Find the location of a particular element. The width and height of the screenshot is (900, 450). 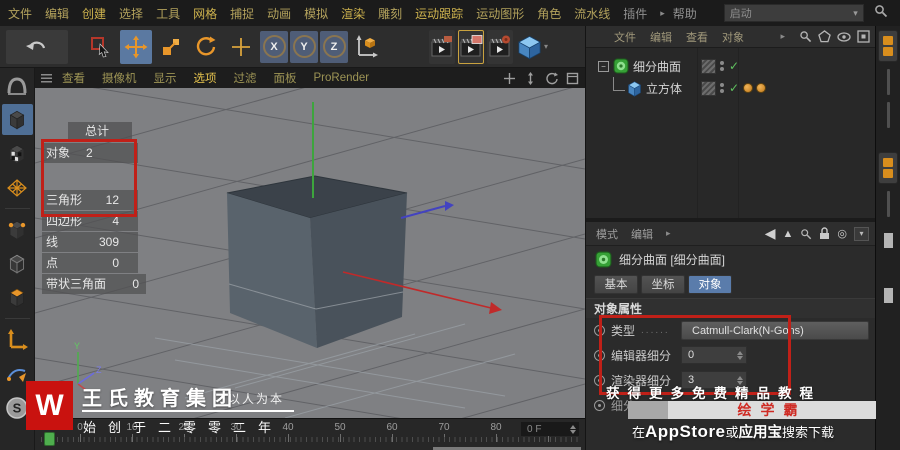

coordinate-system-button is located at coordinates (366, 47).